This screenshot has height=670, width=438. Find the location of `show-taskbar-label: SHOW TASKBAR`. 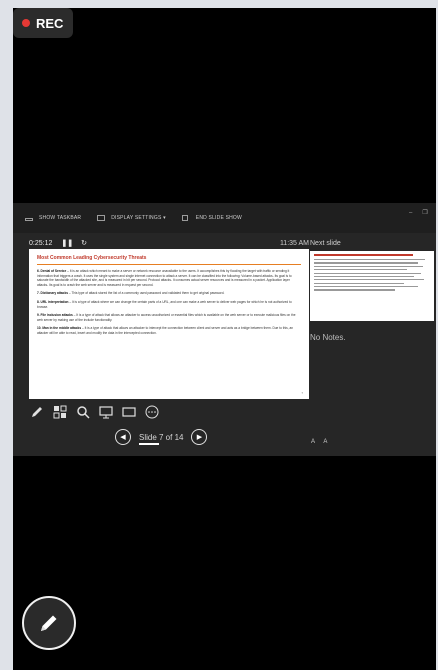

show-taskbar-label: SHOW TASKBAR is located at coordinates (60, 218).